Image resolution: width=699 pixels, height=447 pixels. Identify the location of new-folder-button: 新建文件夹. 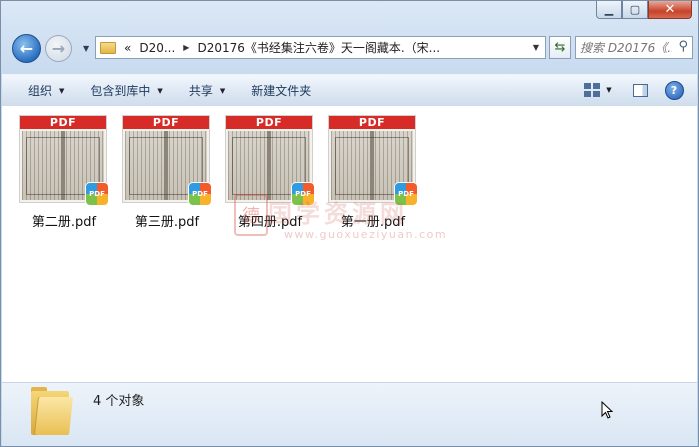
(281, 91).